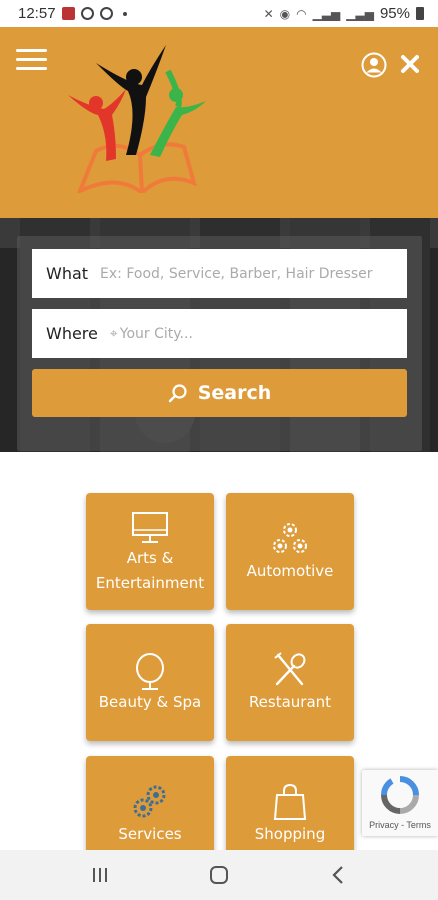  I want to click on category-label: Restaurant, so click(290, 702).